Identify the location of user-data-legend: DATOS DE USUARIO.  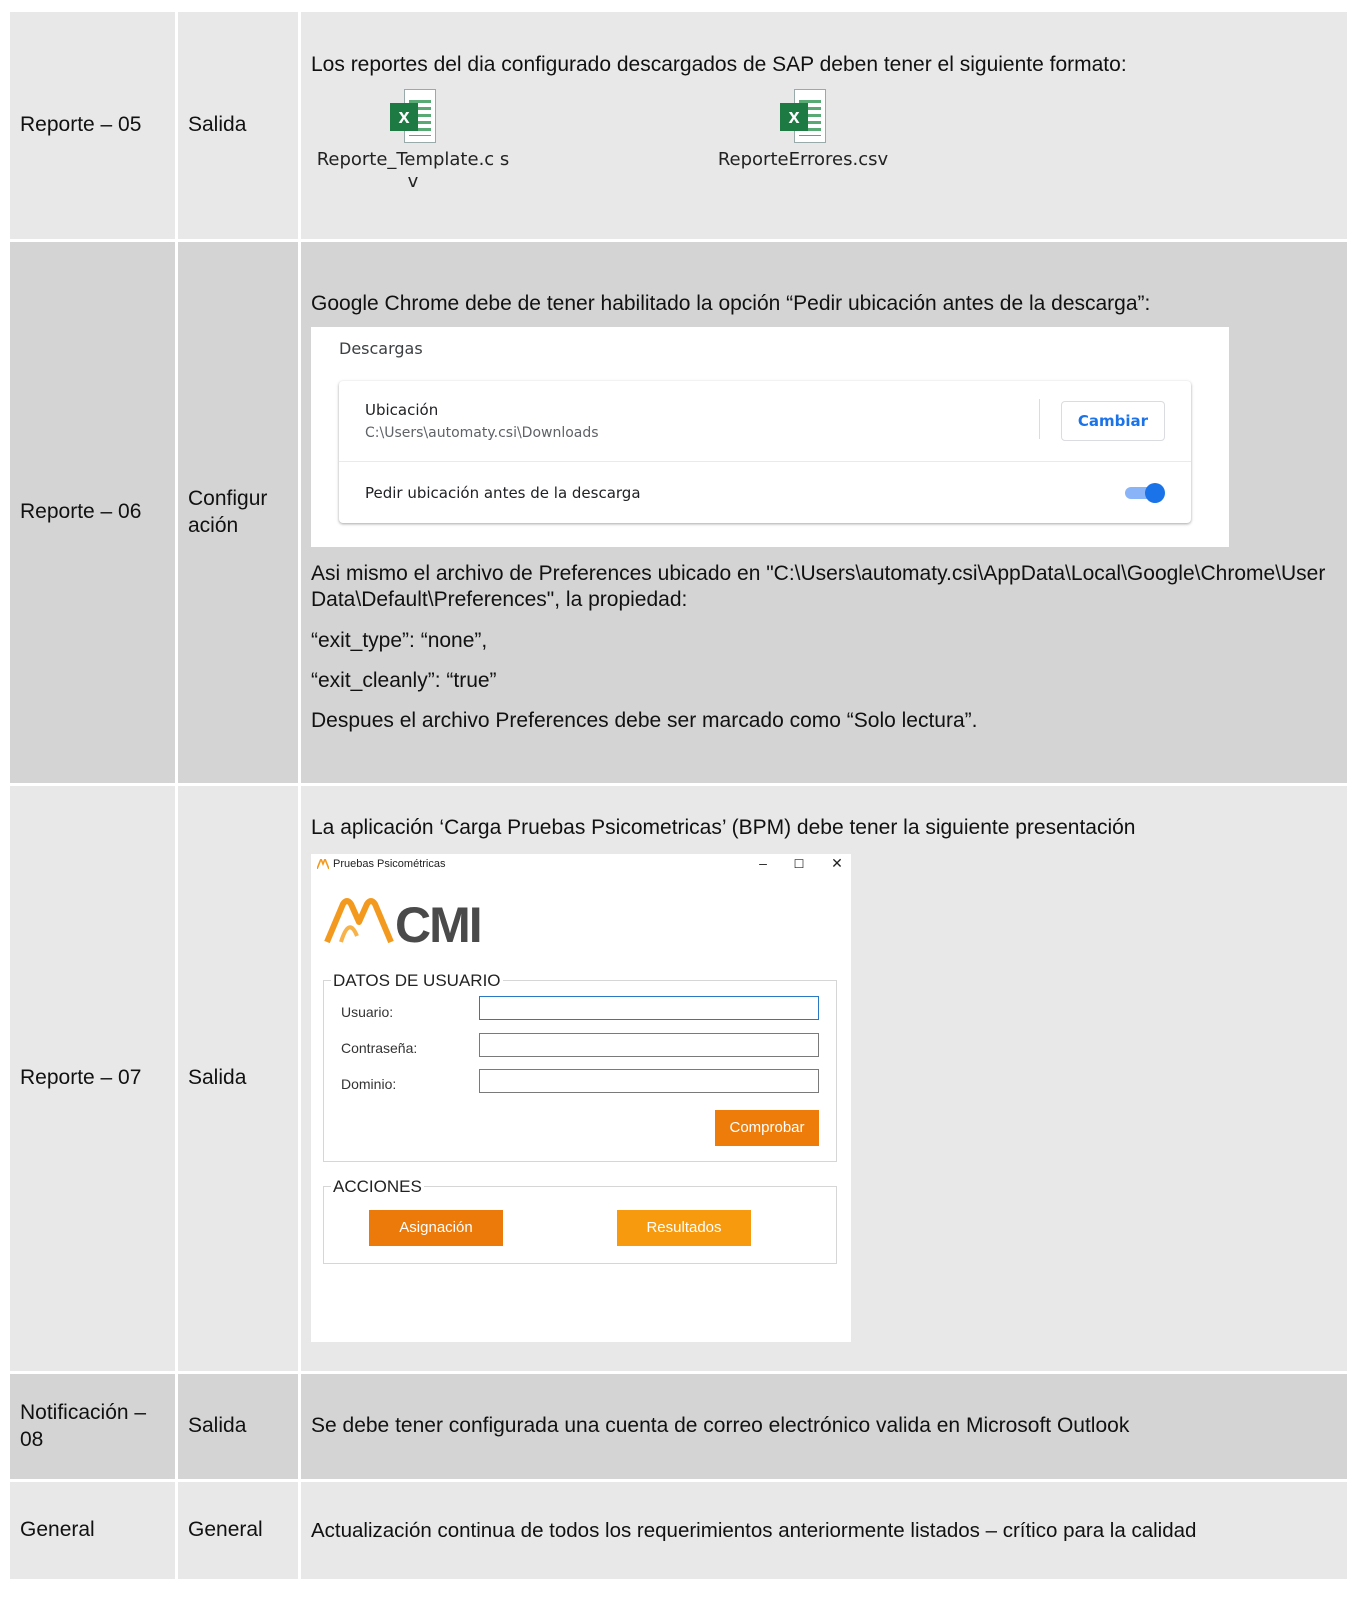
(417, 980).